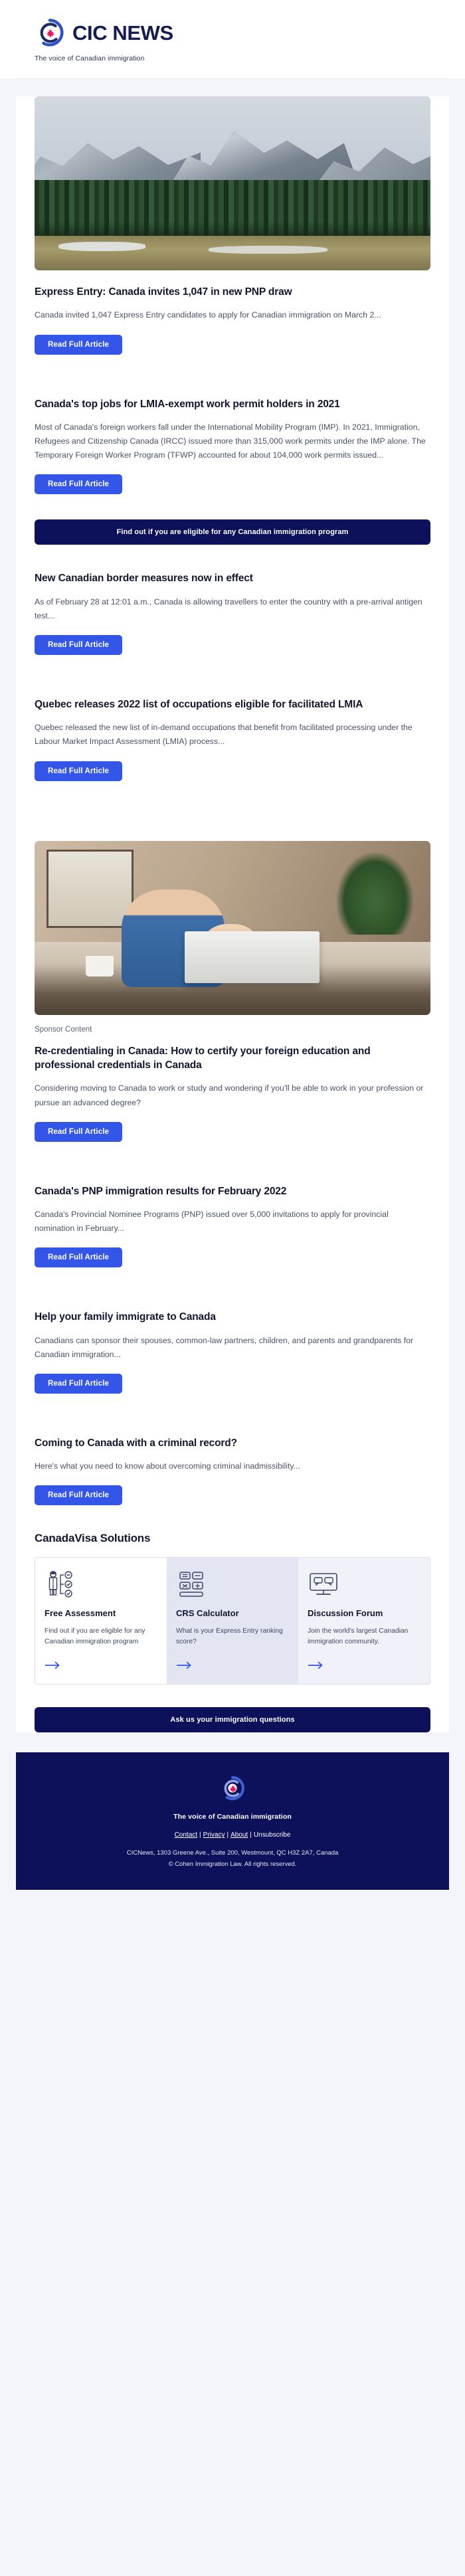 This screenshot has width=465, height=2576. Describe the element at coordinates (232, 183) in the screenshot. I see `canadian-rockies-mountain-photo` at that location.